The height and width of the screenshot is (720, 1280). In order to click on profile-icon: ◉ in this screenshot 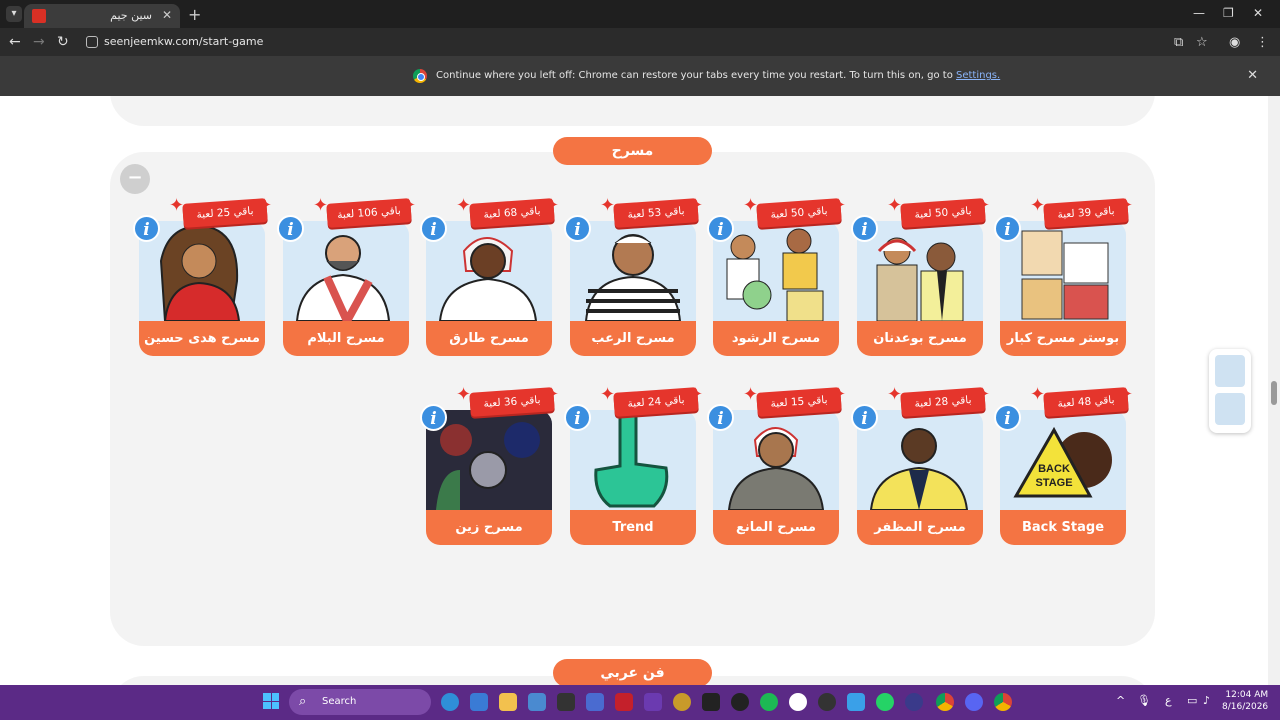, I will do `click(1234, 42)`.